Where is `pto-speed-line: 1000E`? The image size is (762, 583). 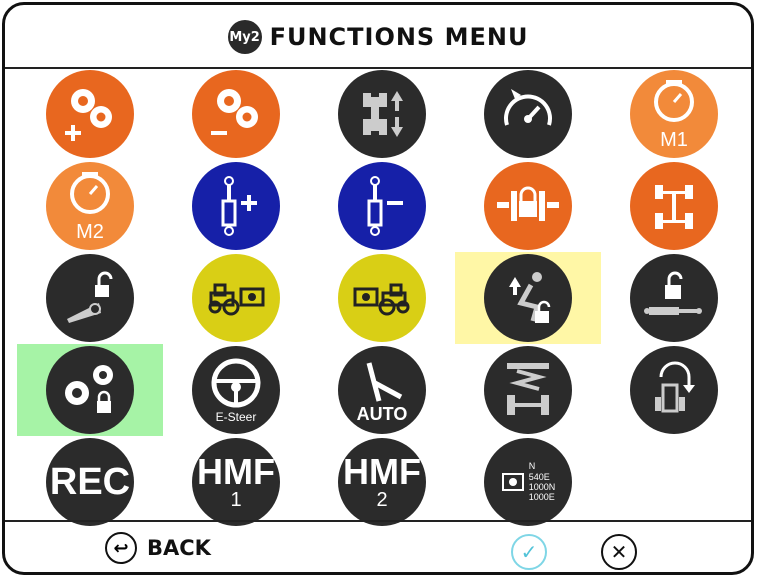
pto-speed-line: 1000E is located at coordinates (541, 497).